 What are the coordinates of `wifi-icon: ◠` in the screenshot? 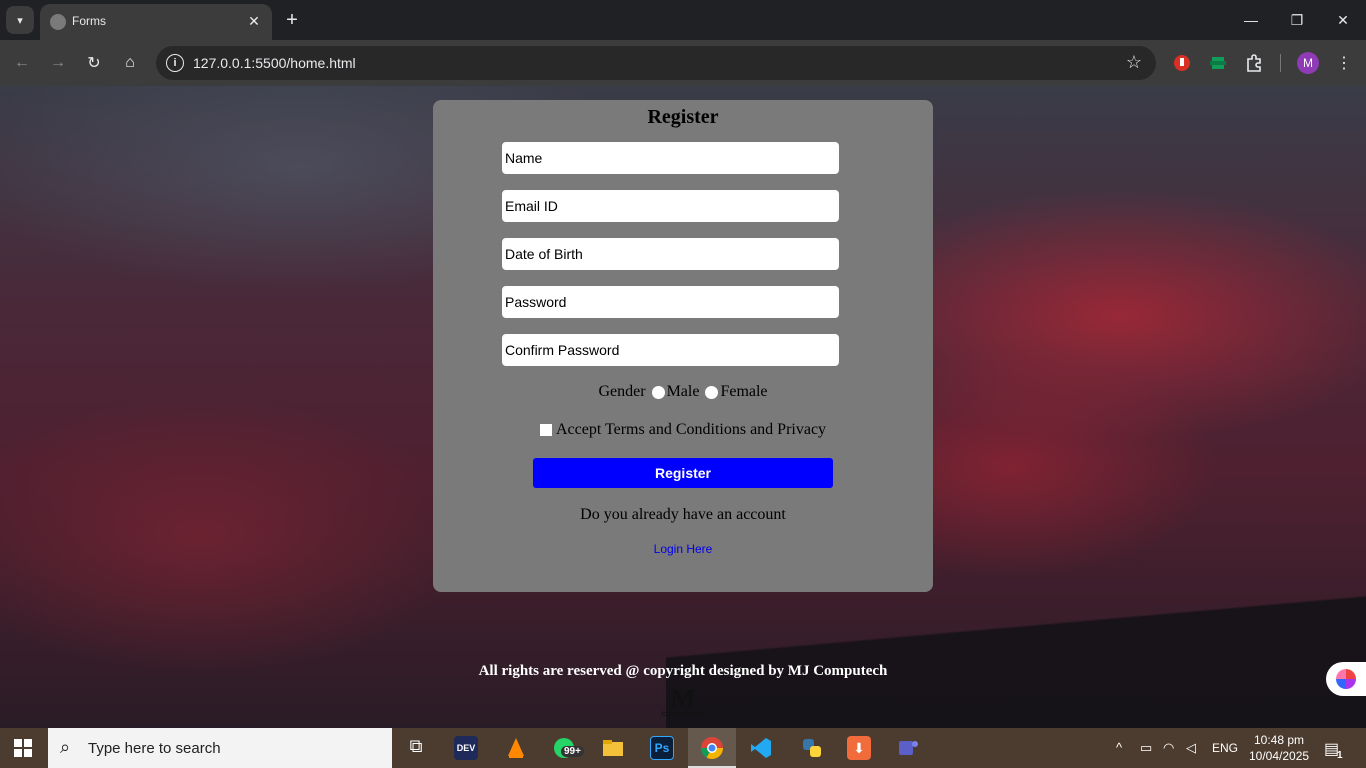 It's located at (1168, 748).